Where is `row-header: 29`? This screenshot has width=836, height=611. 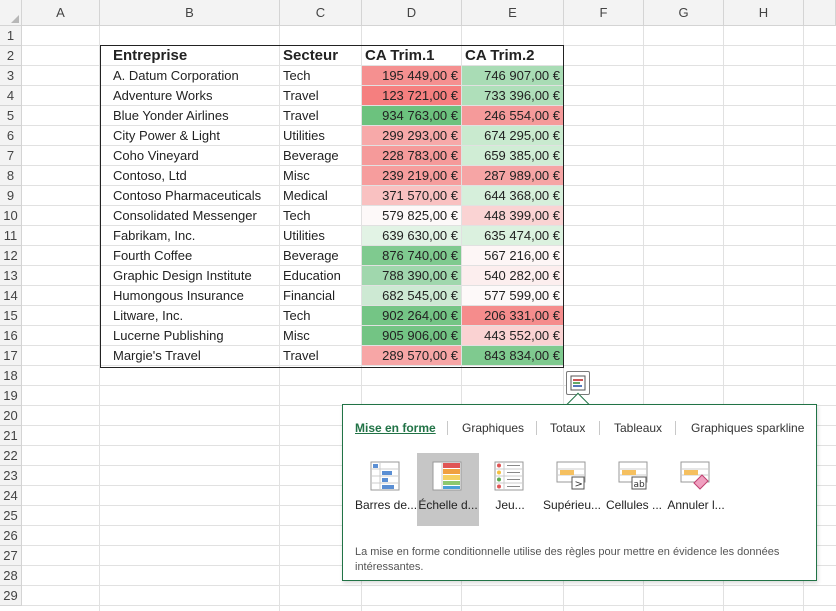 row-header: 29 is located at coordinates (11, 596).